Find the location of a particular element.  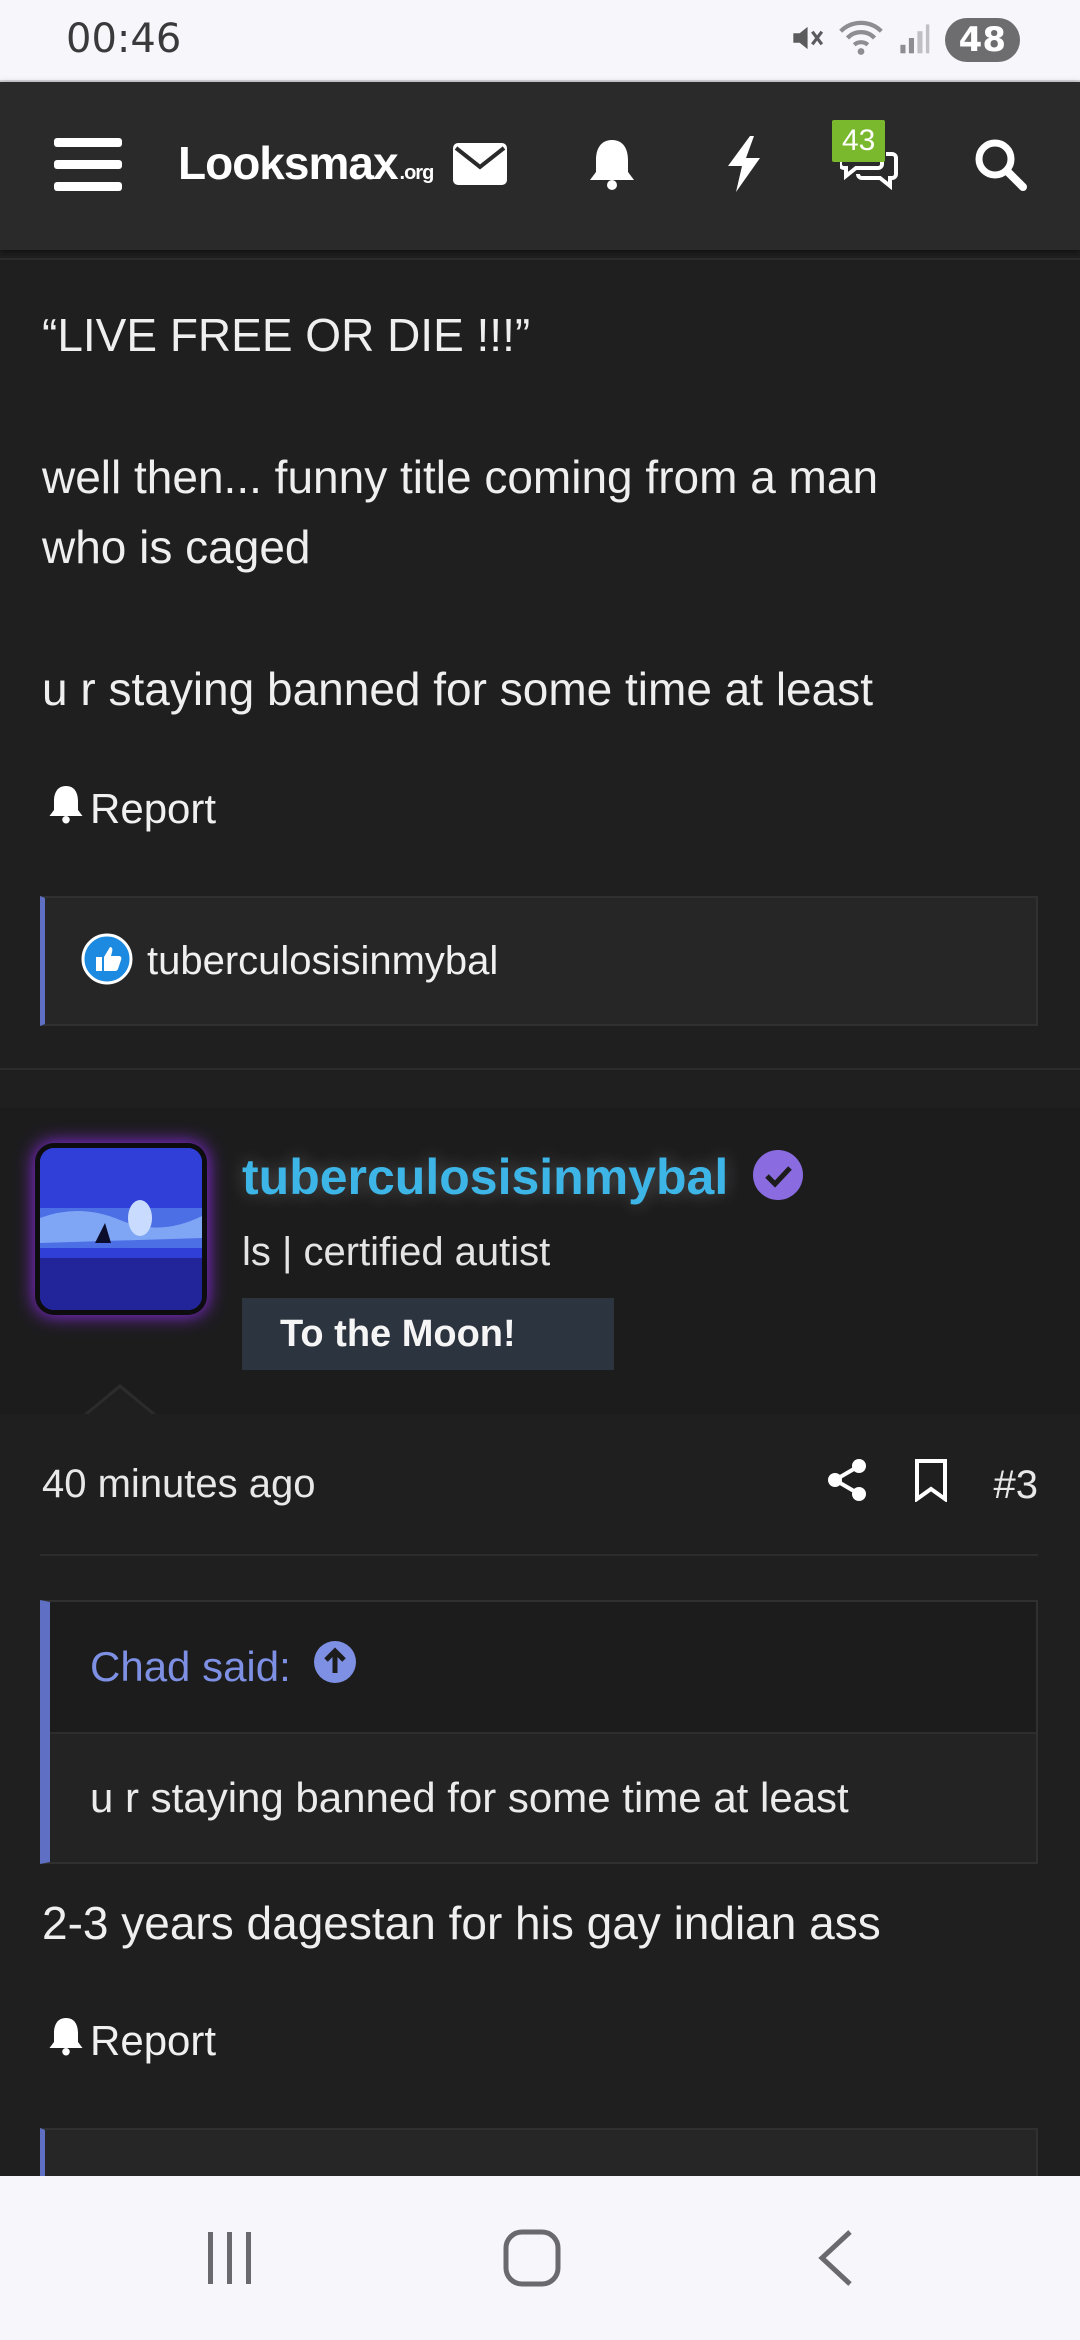

like-icon is located at coordinates (107, 961).